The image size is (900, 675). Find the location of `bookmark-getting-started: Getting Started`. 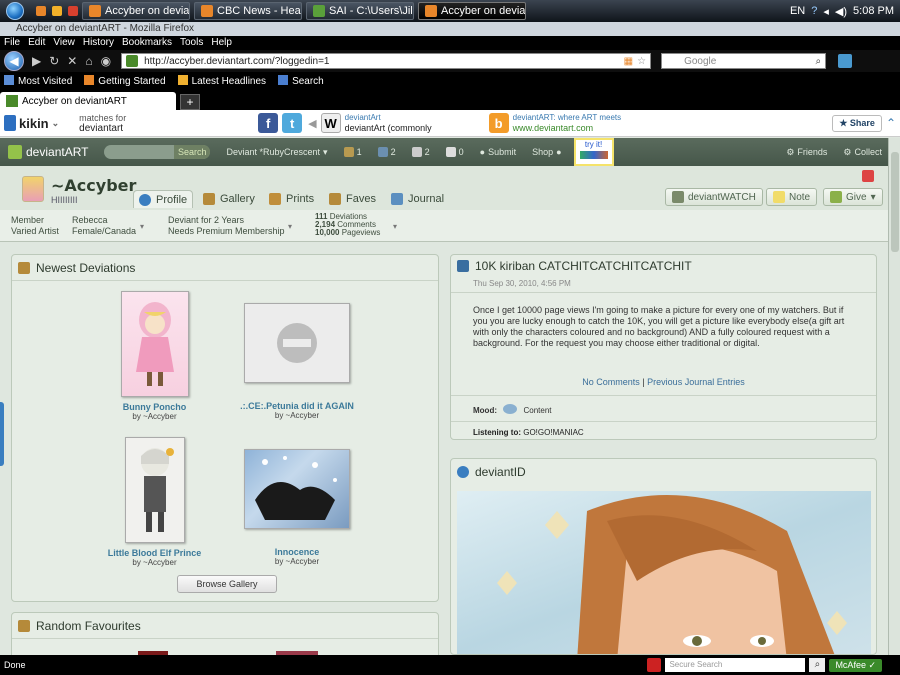

bookmark-getting-started: Getting Started is located at coordinates (125, 81).